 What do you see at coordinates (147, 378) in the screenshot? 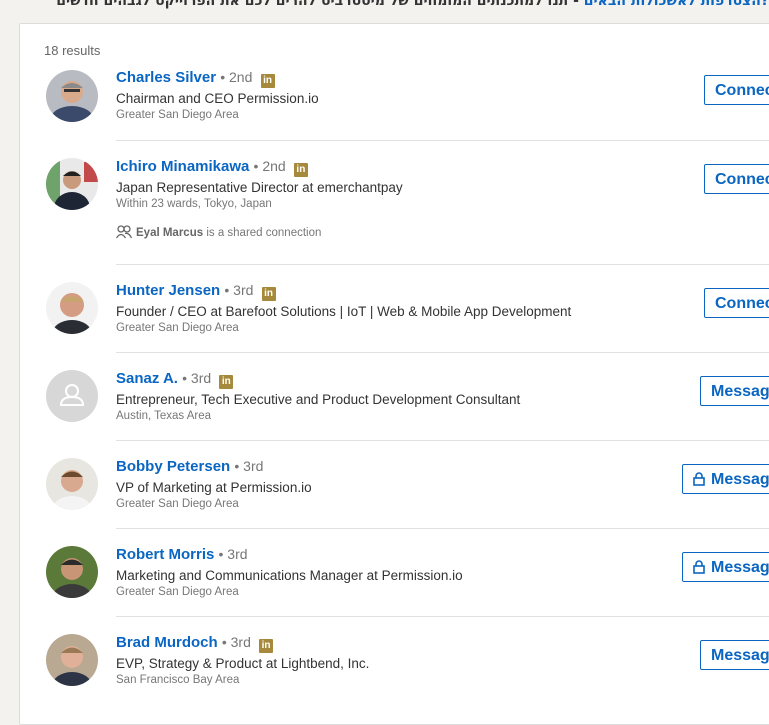
I see `person-name: Sanaz A.` at bounding box center [147, 378].